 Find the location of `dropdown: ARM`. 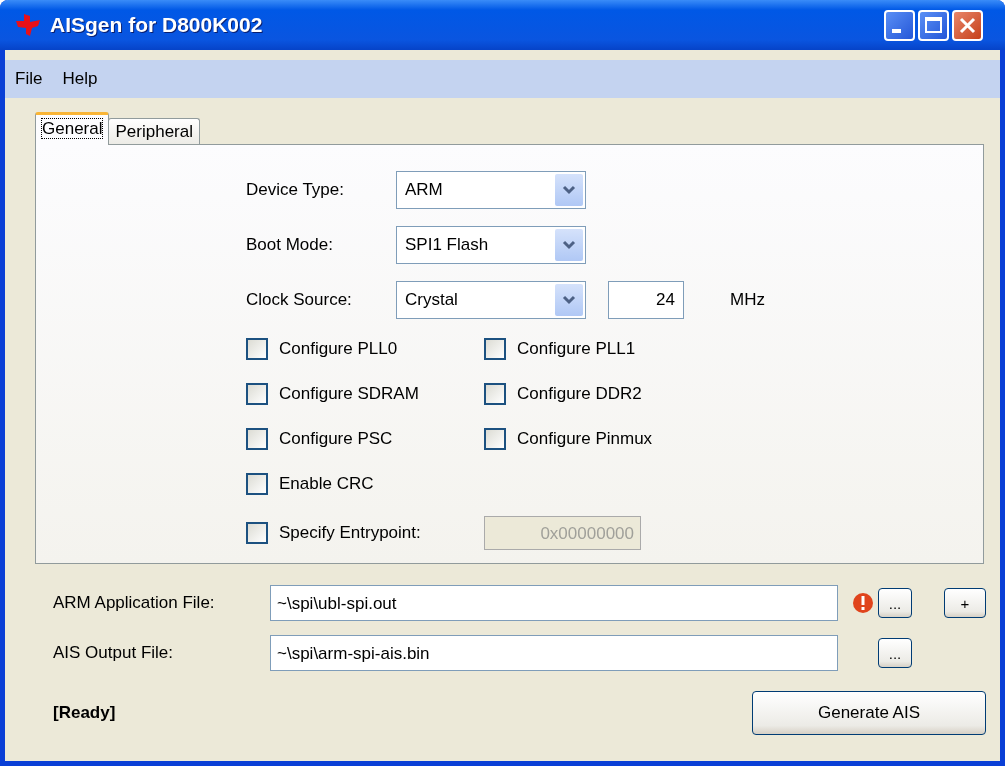

dropdown: ARM is located at coordinates (491, 190).